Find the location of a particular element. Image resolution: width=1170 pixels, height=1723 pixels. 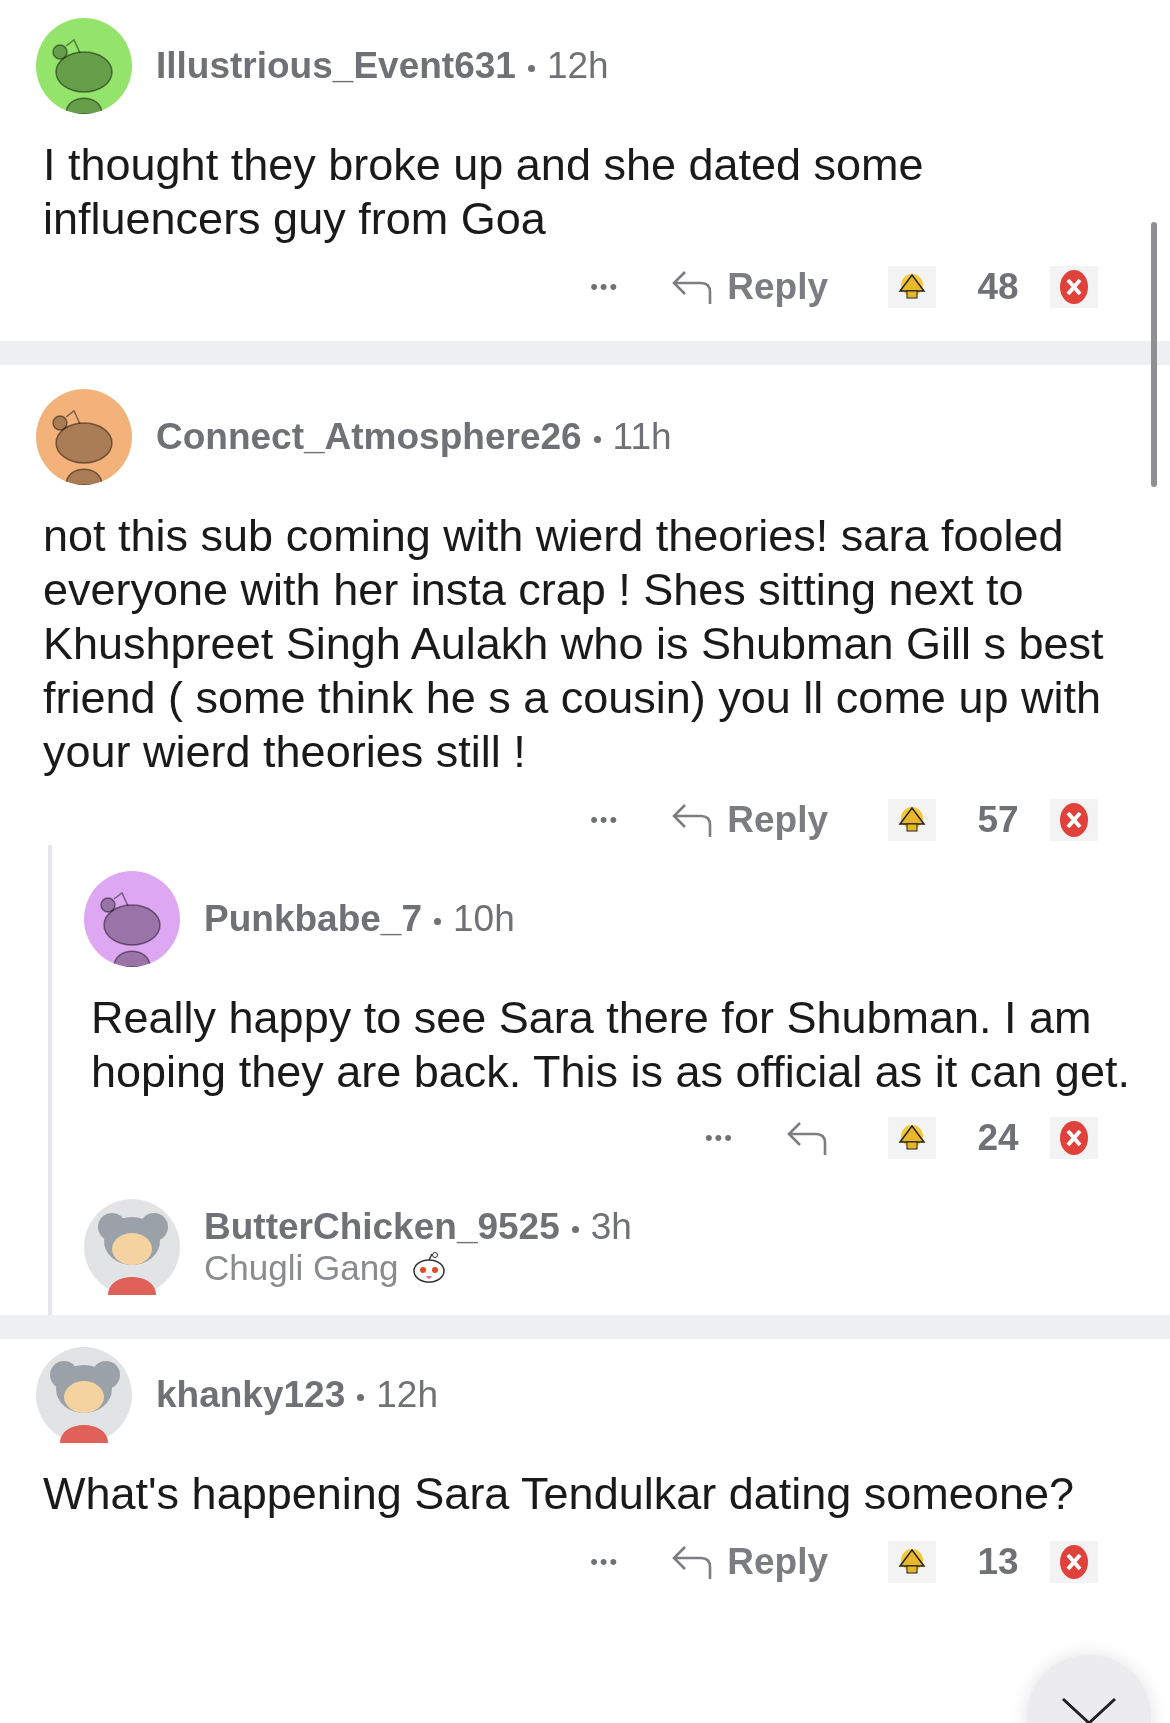

chevron-down-icon is located at coordinates (1089, 1709).